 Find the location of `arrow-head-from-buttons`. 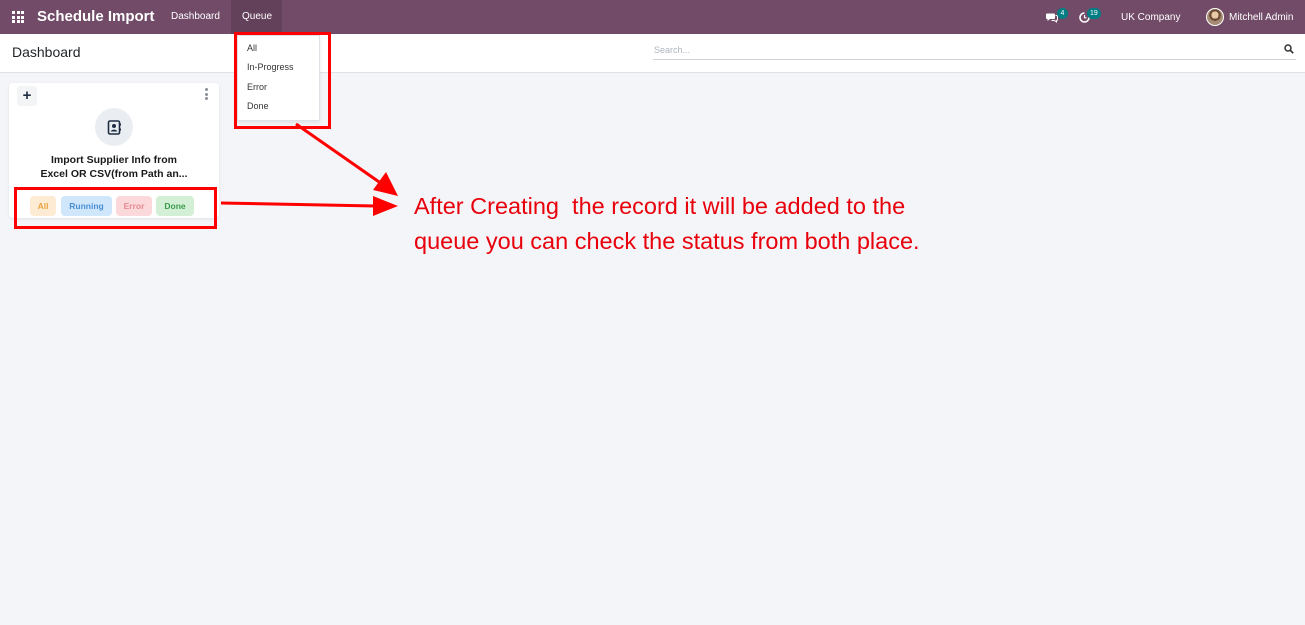

arrow-head-from-buttons is located at coordinates (385, 206).